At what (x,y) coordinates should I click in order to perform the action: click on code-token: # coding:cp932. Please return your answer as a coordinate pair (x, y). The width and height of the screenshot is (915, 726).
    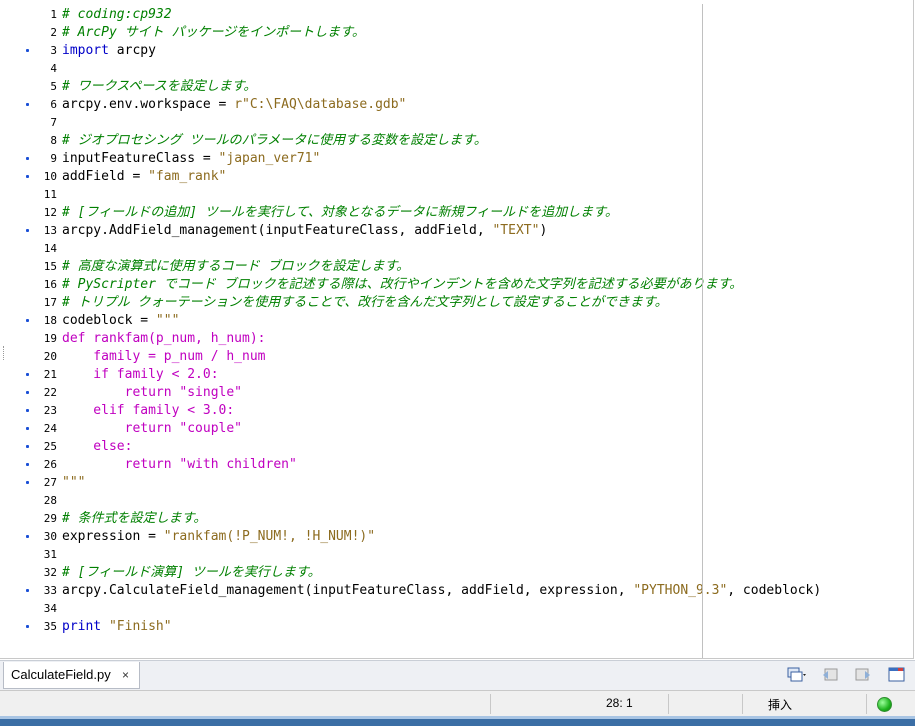
    Looking at the image, I should click on (117, 14).